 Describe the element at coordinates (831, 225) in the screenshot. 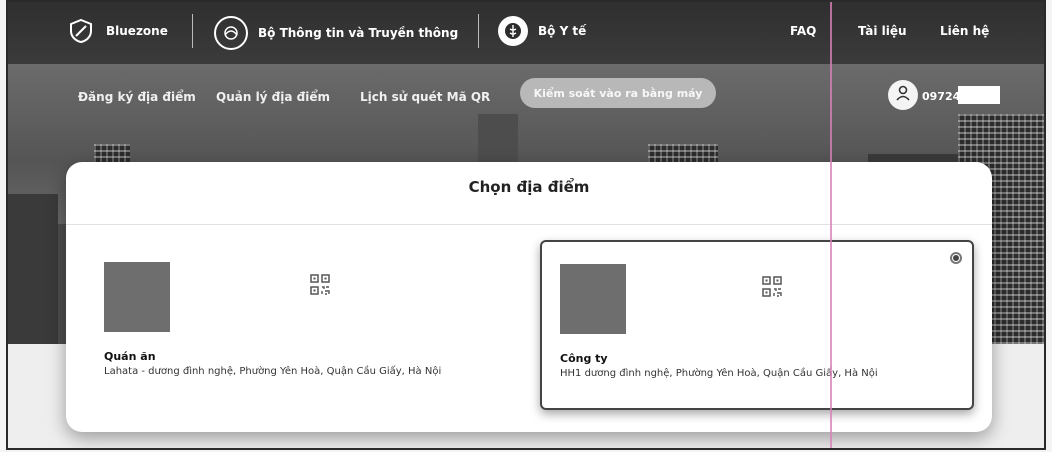

I see `scan-artifact-line` at that location.